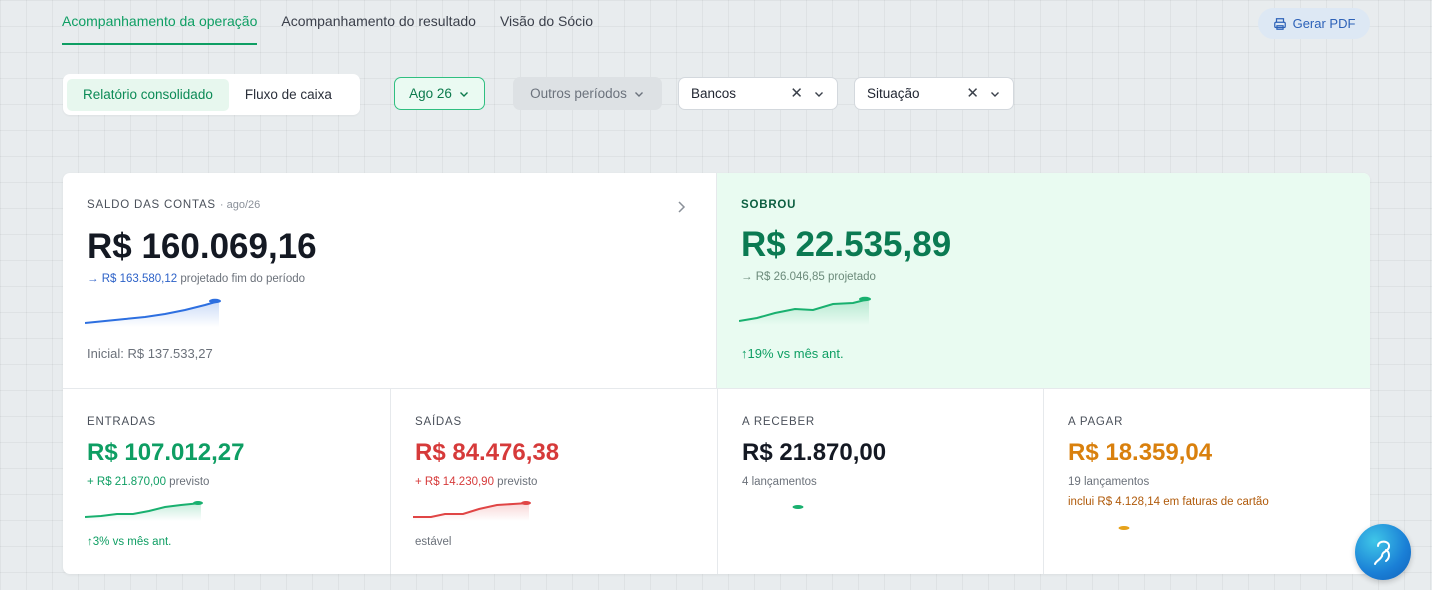 The image size is (1432, 590). What do you see at coordinates (487, 452) in the screenshot?
I see `expenses-value: R$ 84.476,38` at bounding box center [487, 452].